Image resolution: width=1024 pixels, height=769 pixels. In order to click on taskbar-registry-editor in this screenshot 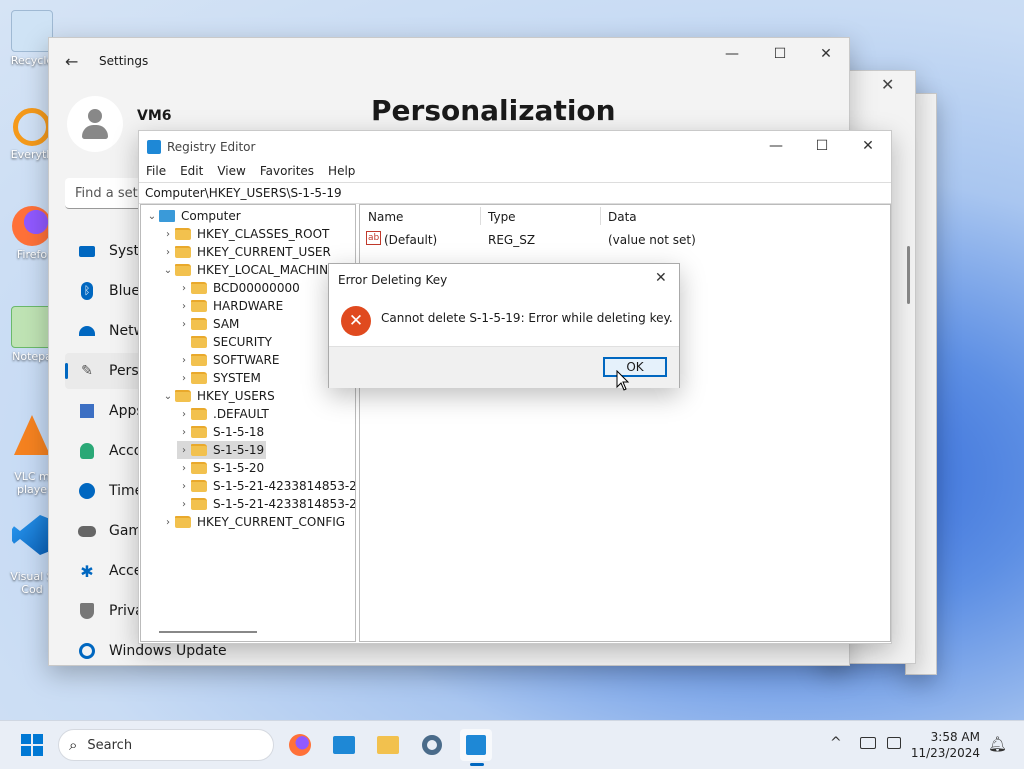, I will do `click(476, 745)`.